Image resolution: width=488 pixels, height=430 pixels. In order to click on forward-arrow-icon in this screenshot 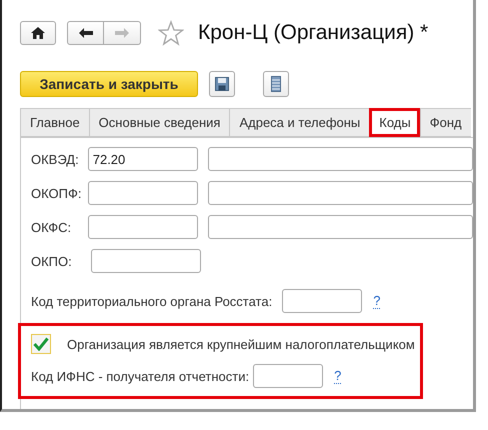, I will do `click(122, 33)`.